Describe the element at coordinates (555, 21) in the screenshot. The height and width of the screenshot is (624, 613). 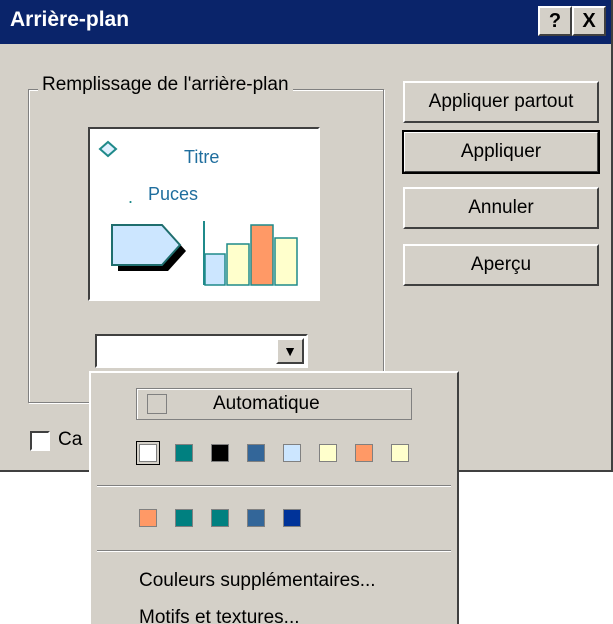
I see `help-button: ?` at that location.